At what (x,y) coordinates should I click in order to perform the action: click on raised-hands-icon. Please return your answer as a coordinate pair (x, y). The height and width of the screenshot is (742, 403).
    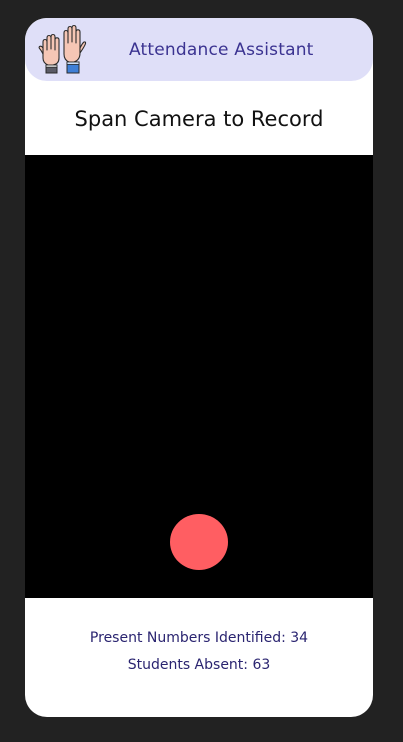
    Looking at the image, I should click on (62, 49).